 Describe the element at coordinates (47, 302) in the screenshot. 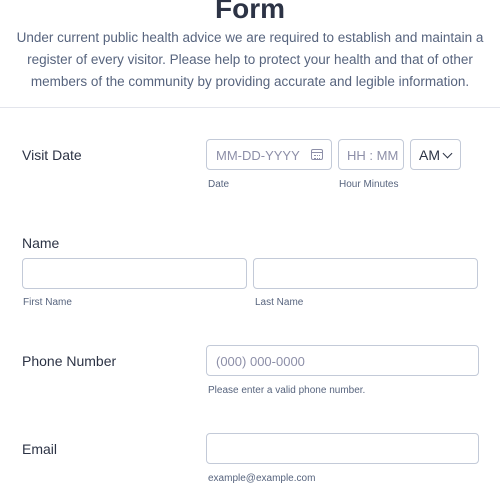

I see `first-name-sublabel: First Name` at that location.